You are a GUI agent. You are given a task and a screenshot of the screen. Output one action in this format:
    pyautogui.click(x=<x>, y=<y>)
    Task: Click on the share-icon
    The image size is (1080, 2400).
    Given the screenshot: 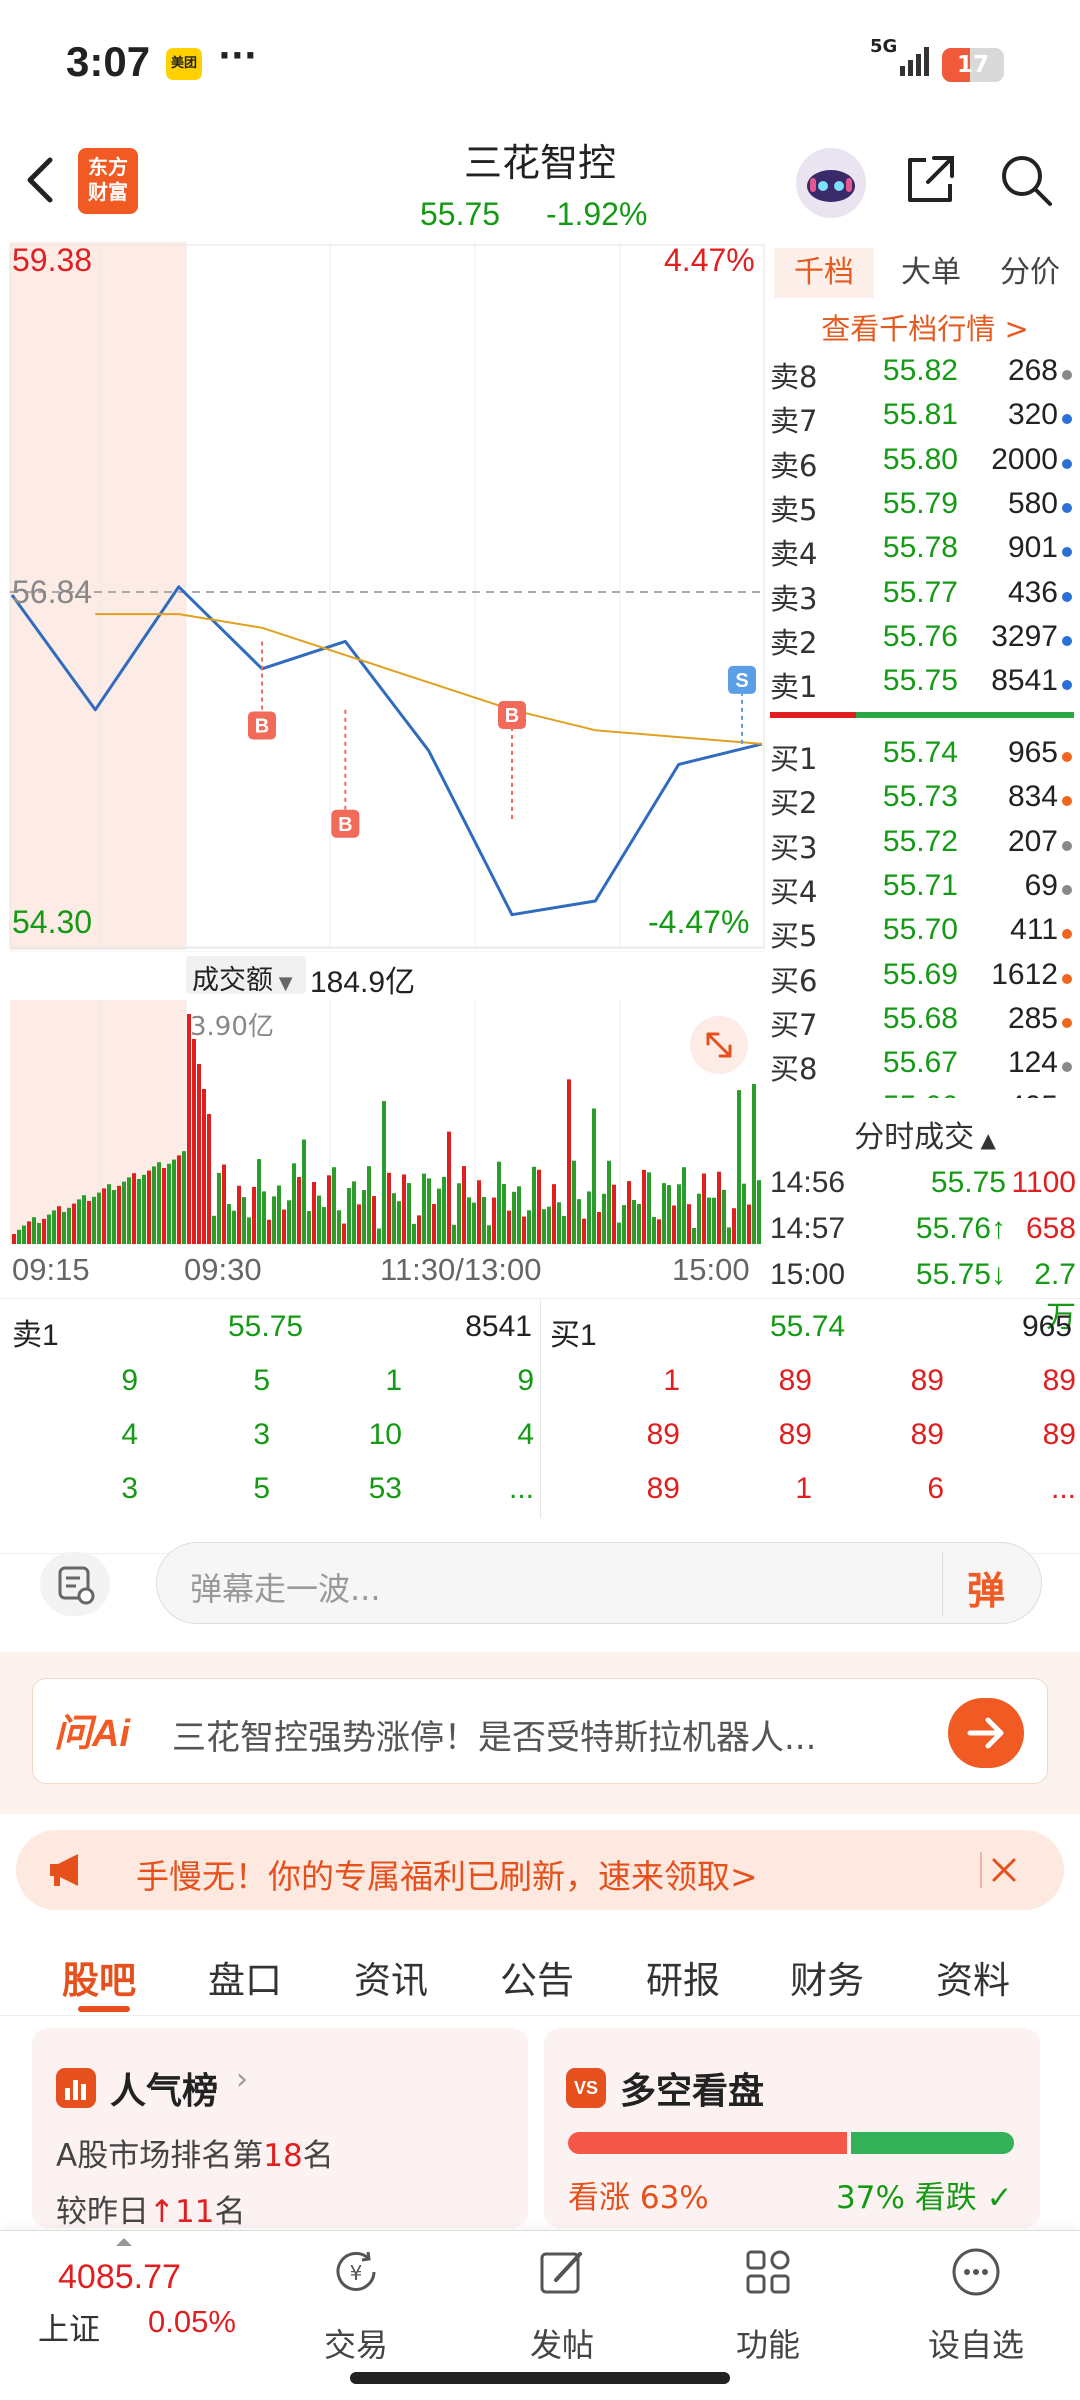 What is the action you would take?
    pyautogui.click(x=930, y=180)
    